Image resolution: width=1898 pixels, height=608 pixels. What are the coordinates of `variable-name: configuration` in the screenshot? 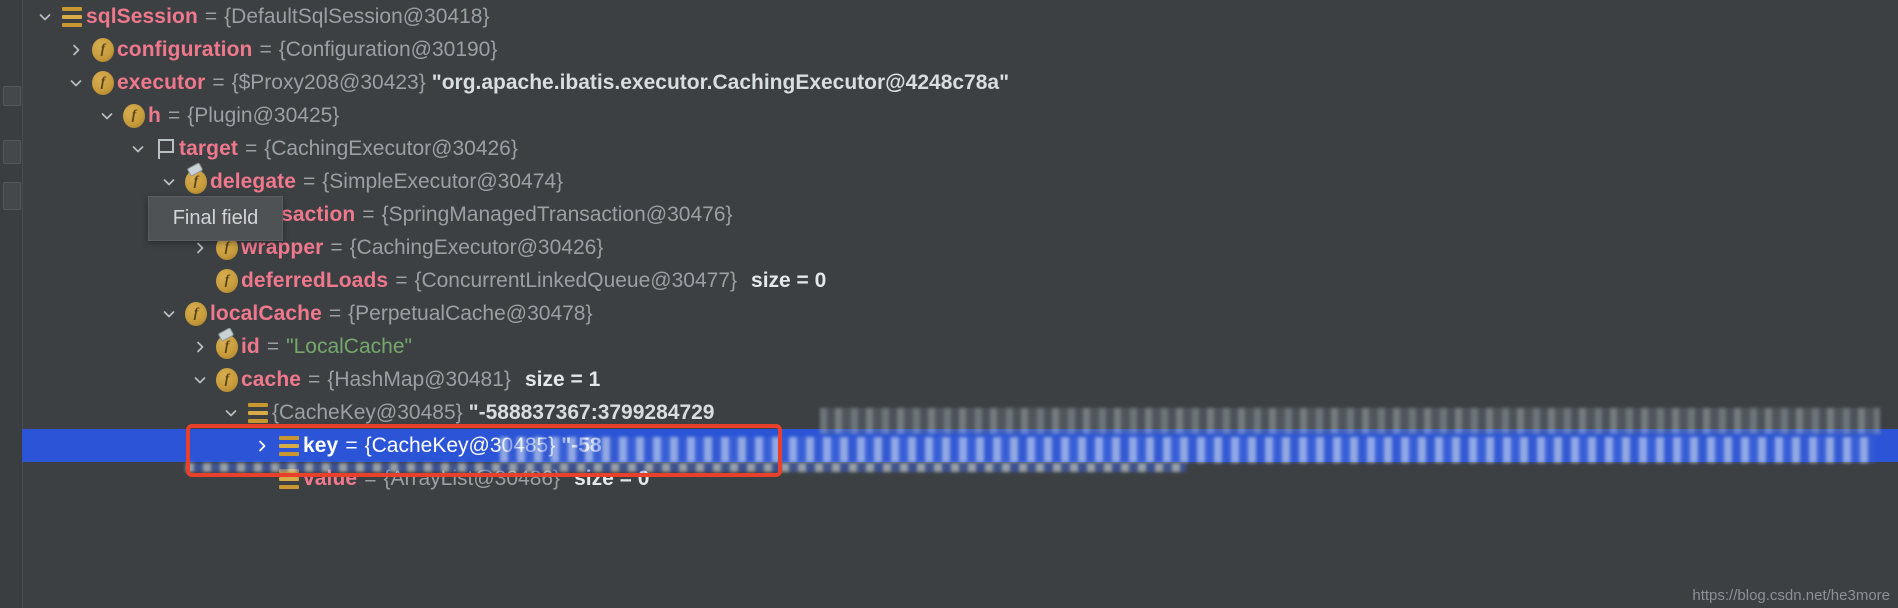 It's located at (185, 49).